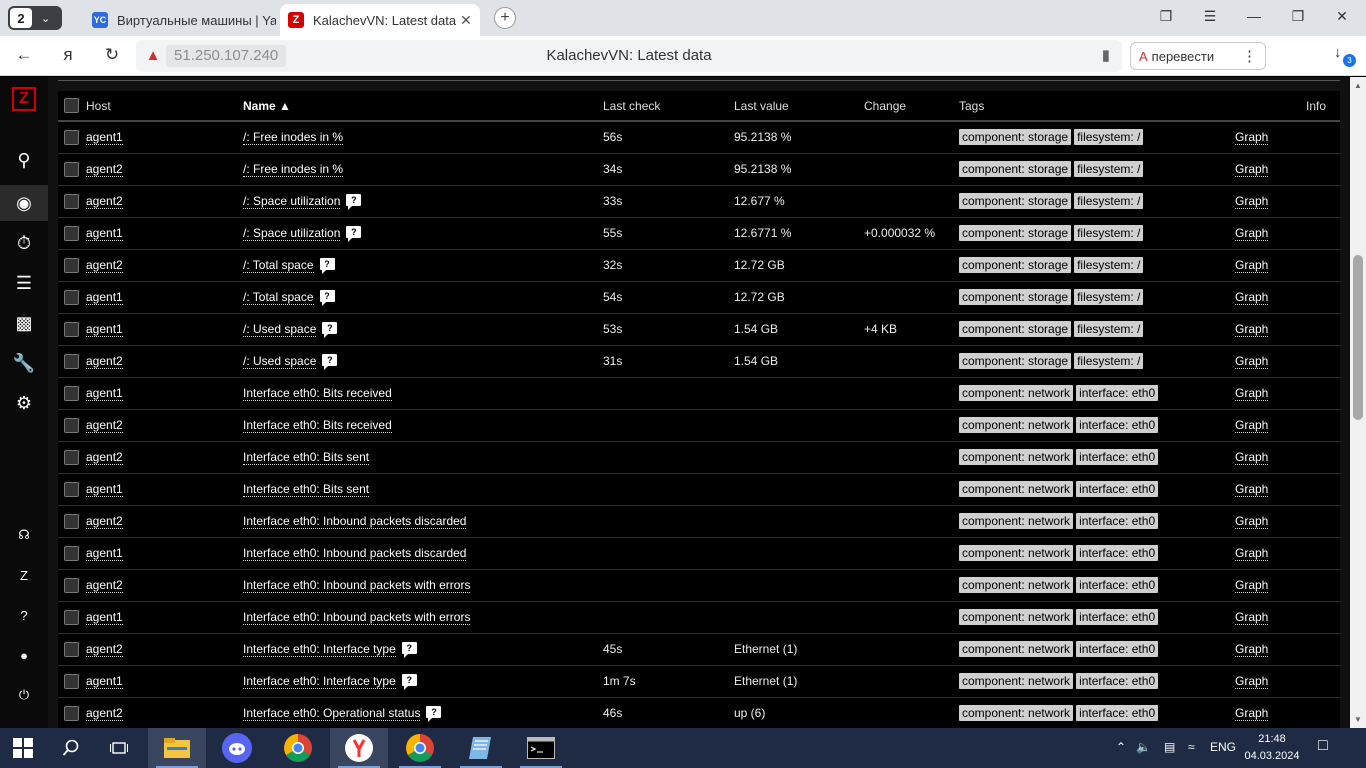 This screenshot has width=1366, height=768. Describe the element at coordinates (481, 748) in the screenshot. I see `notepad-icon` at that location.